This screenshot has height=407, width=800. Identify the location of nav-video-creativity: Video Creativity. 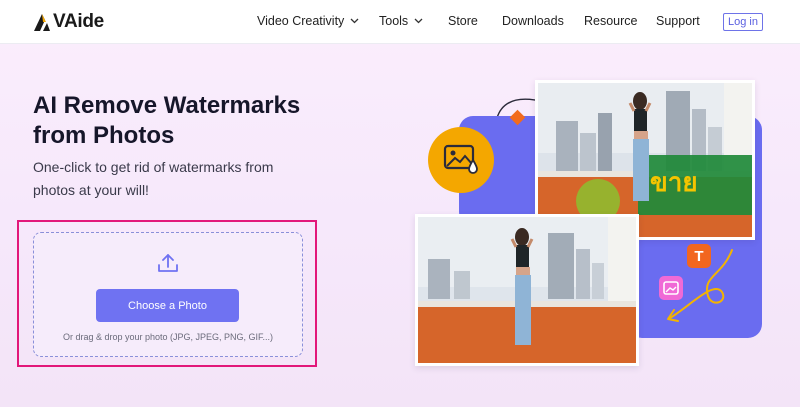
(308, 21).